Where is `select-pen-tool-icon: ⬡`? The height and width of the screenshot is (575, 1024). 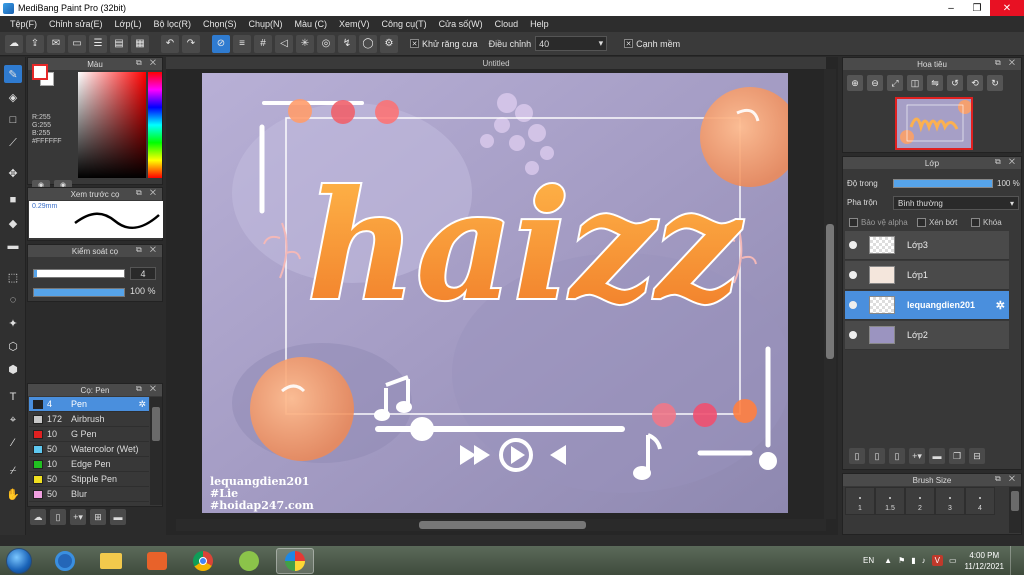
select-pen-tool-icon: ⬡ is located at coordinates (13, 346).